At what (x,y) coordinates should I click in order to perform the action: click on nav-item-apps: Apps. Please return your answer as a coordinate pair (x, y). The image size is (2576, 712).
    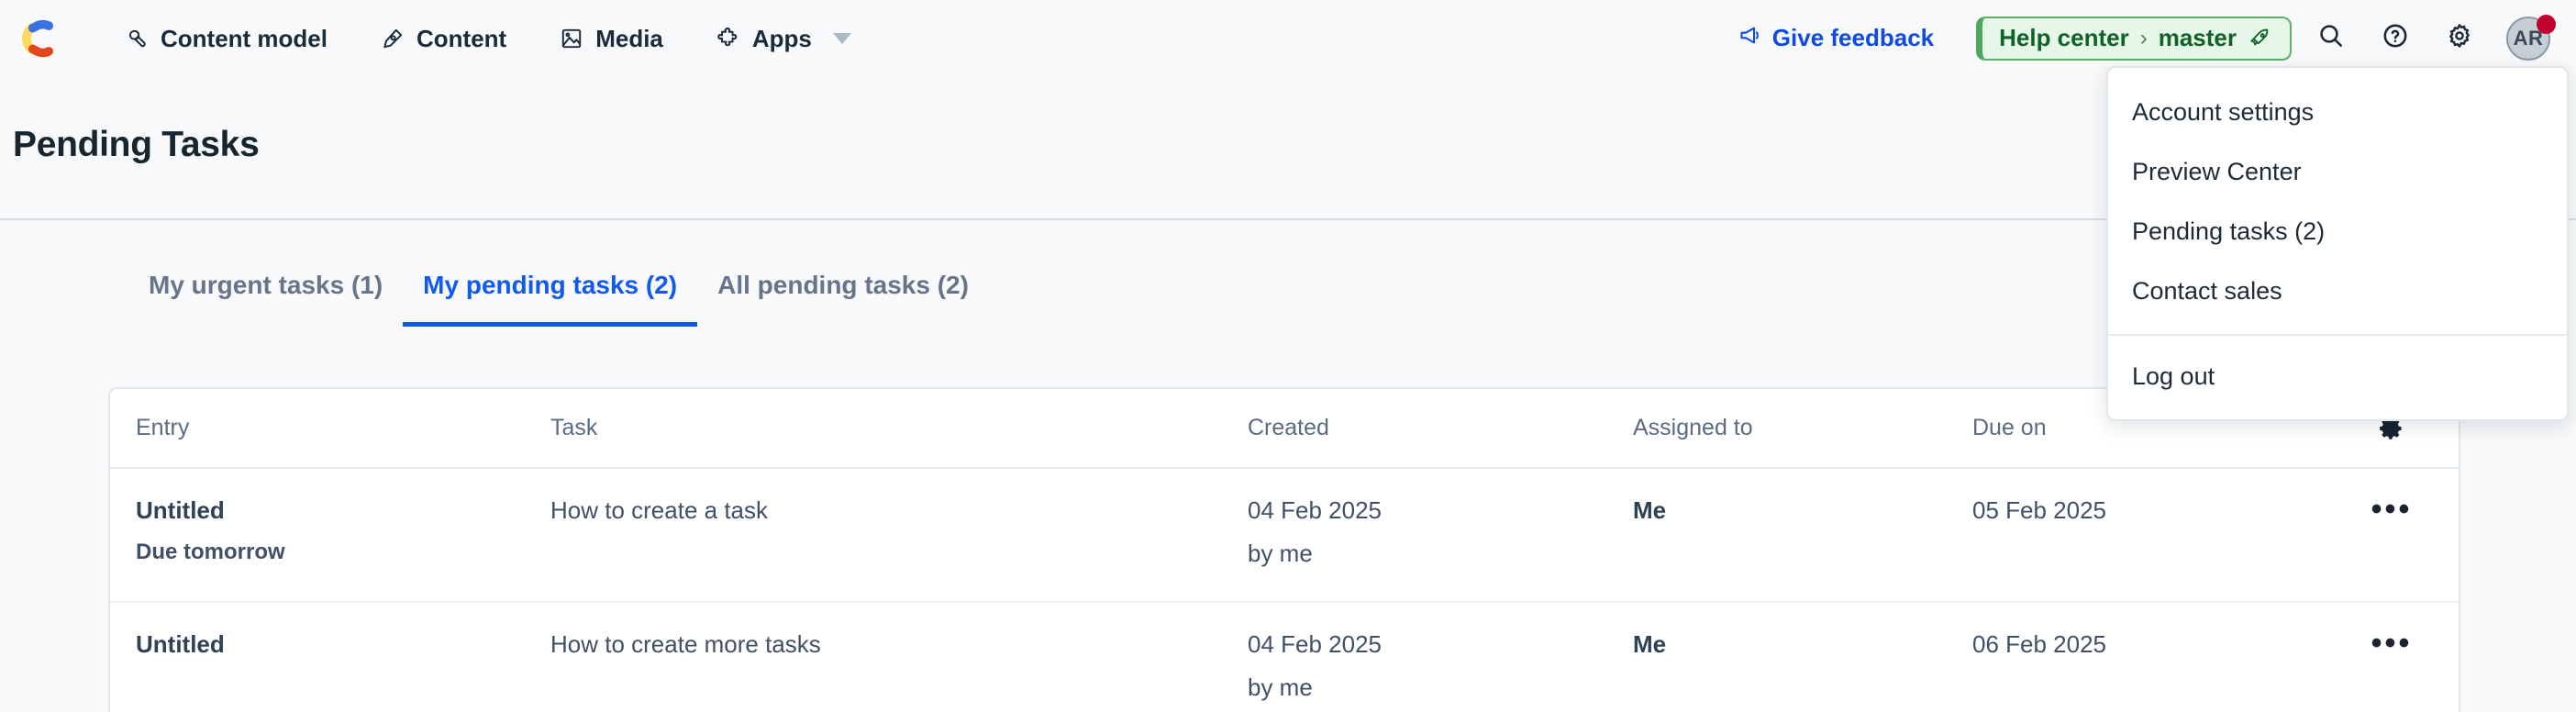
    Looking at the image, I should click on (784, 38).